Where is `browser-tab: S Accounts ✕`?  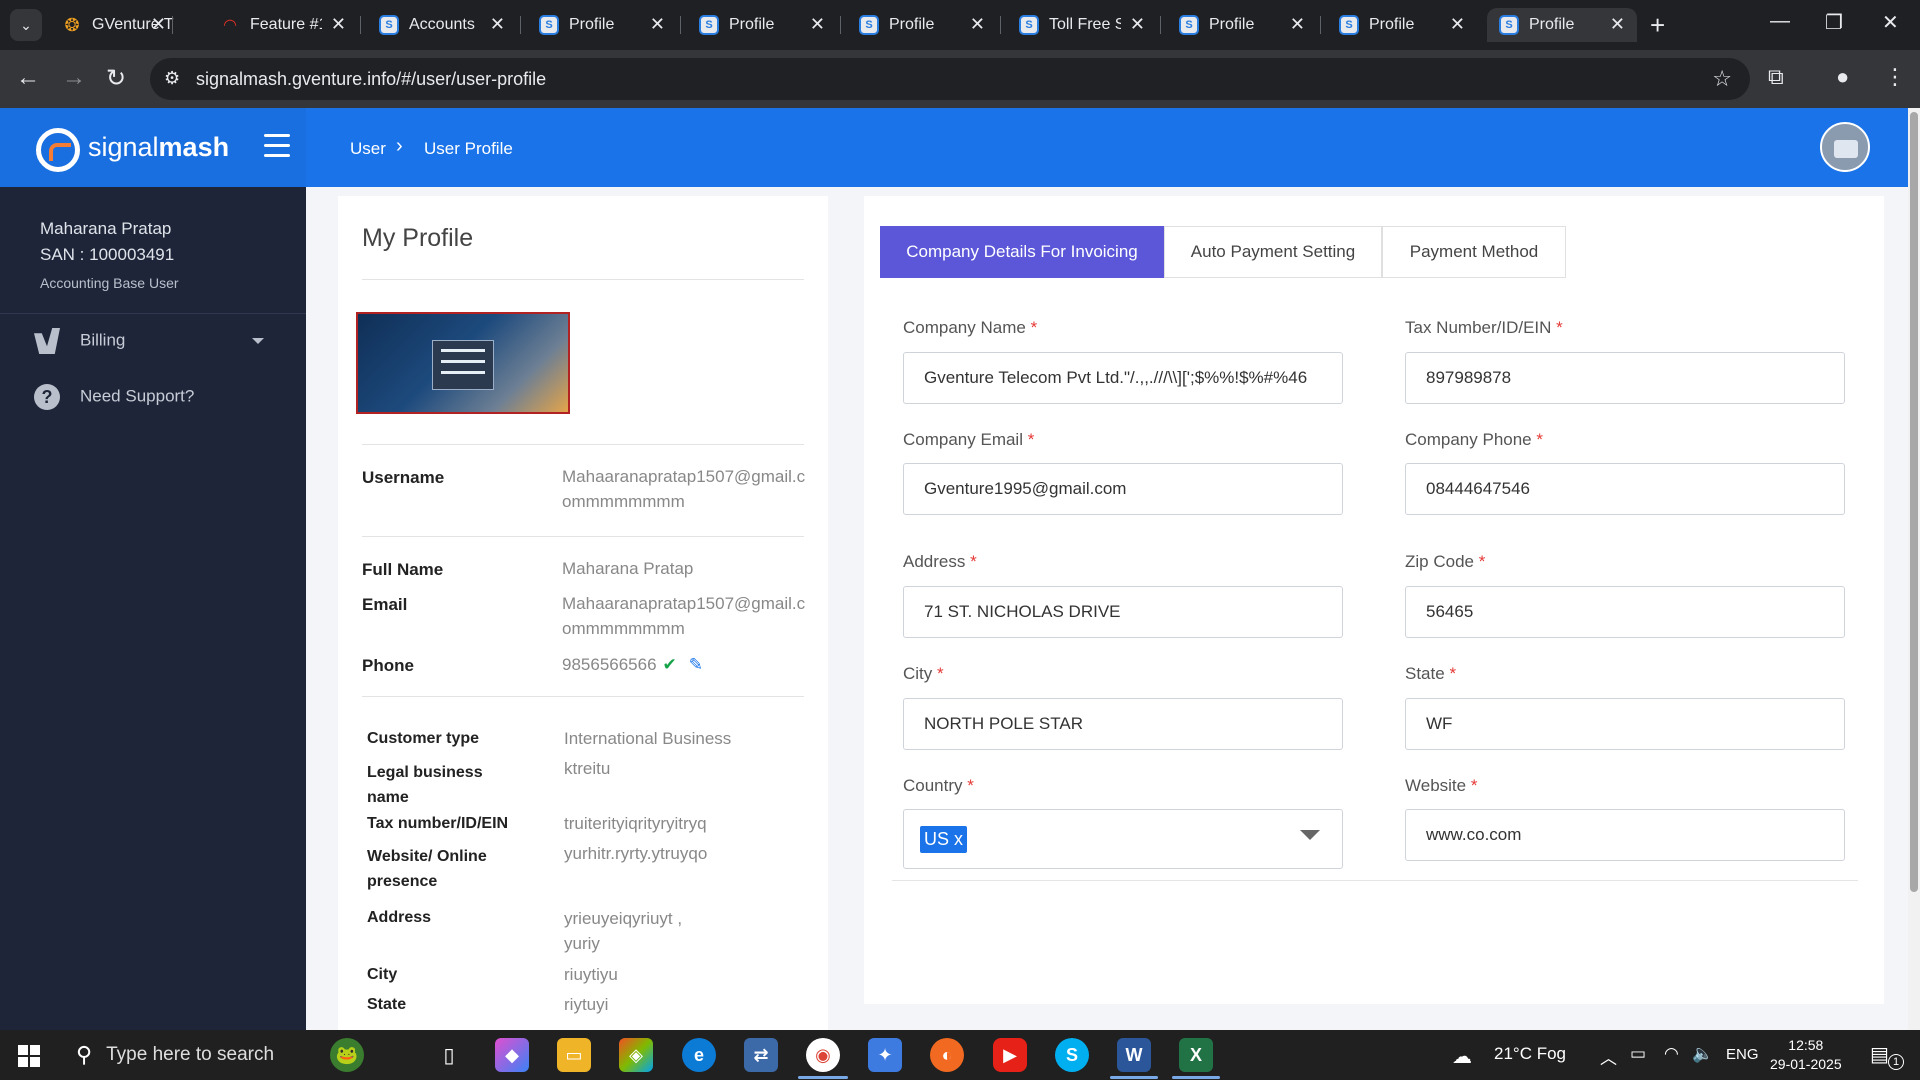
browser-tab: S Accounts ✕ is located at coordinates (442, 25).